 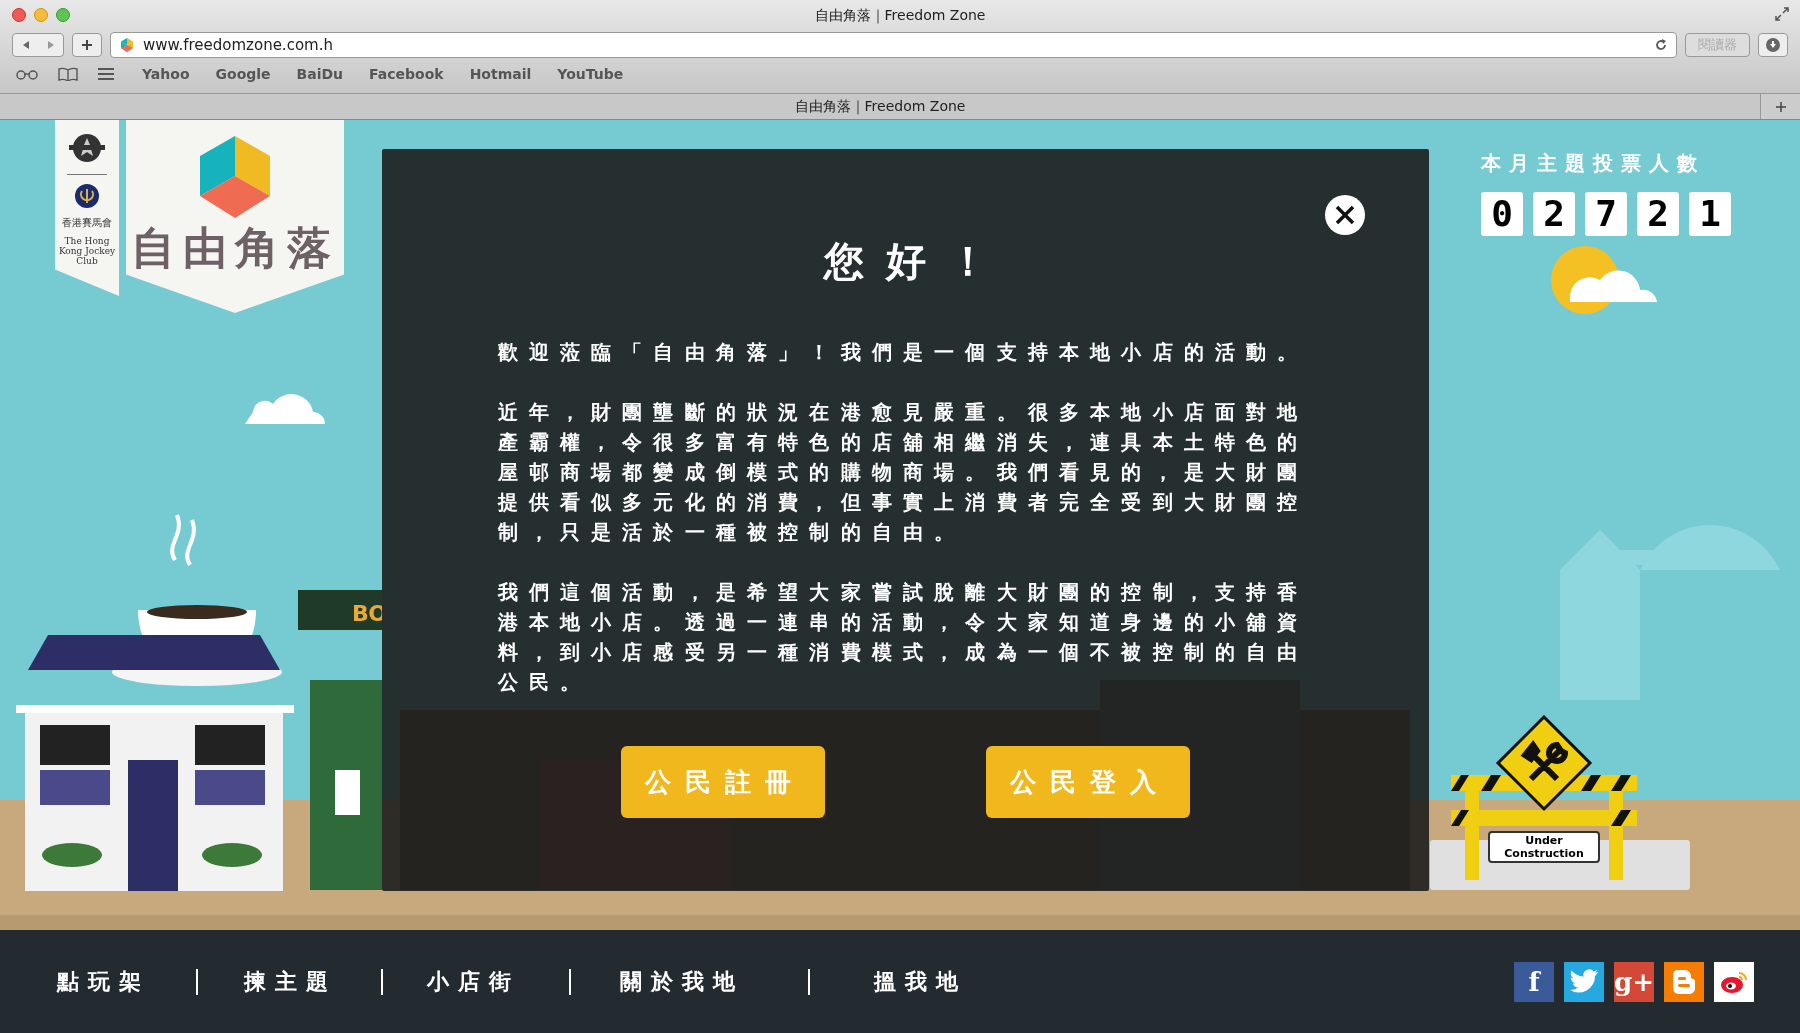 What do you see at coordinates (87, 196) in the screenshot?
I see `horseshoe-emblem-icon` at bounding box center [87, 196].